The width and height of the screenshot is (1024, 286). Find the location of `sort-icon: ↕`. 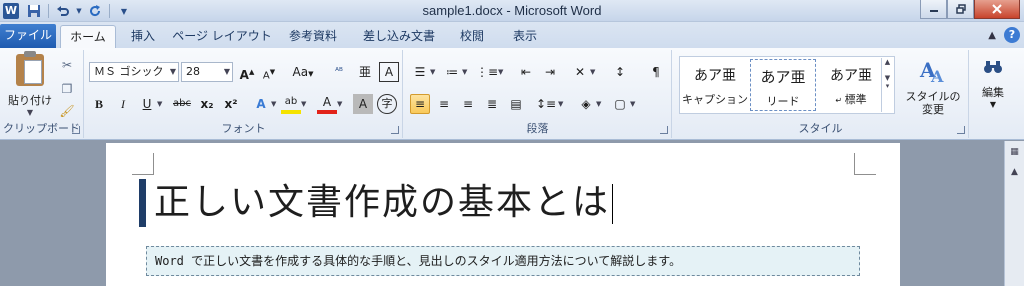

sort-icon: ↕ is located at coordinates (620, 72).